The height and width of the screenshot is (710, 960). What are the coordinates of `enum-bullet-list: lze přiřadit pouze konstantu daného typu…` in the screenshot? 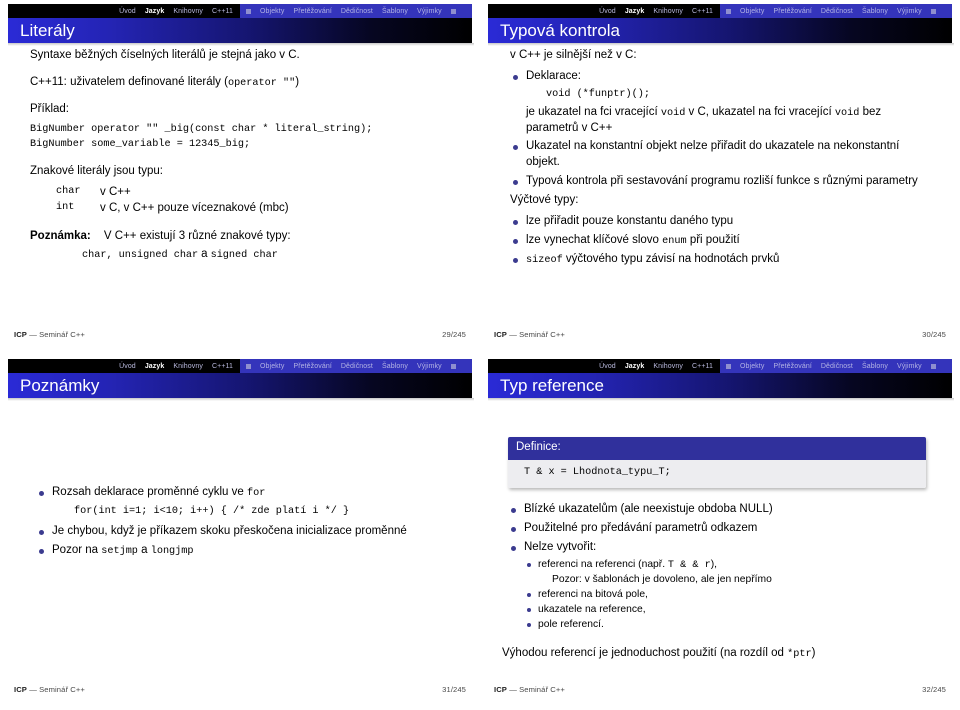 It's located at (723, 241).